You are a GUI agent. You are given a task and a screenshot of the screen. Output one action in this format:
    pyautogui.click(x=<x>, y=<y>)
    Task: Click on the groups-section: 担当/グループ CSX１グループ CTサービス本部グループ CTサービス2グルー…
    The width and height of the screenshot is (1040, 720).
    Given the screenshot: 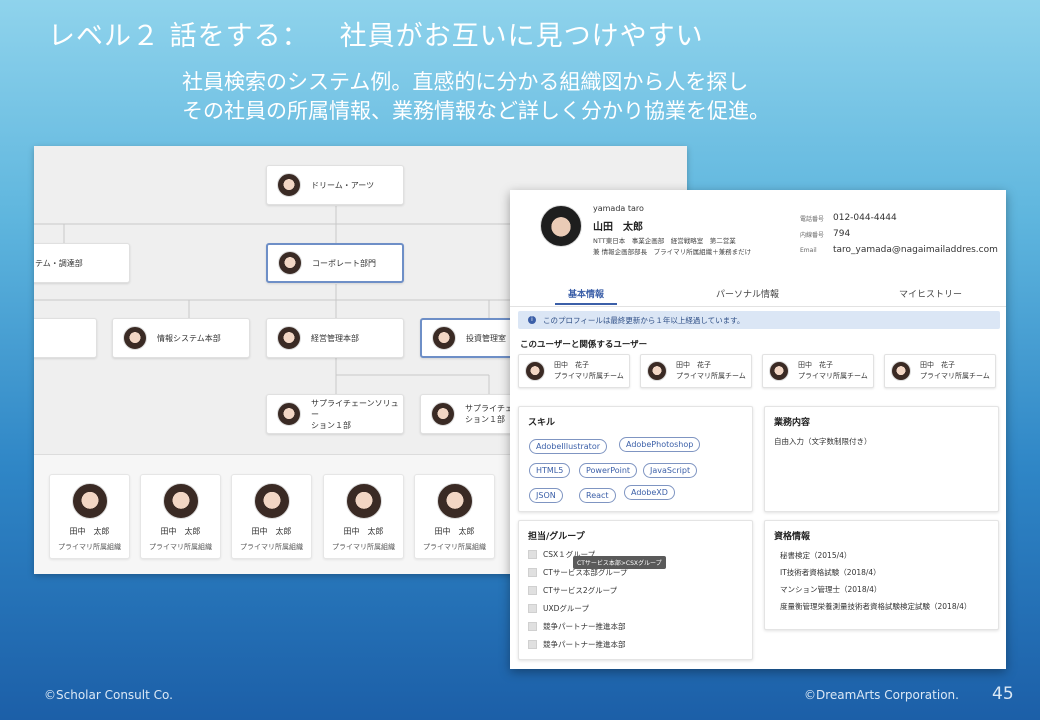 What is the action you would take?
    pyautogui.click(x=635, y=590)
    